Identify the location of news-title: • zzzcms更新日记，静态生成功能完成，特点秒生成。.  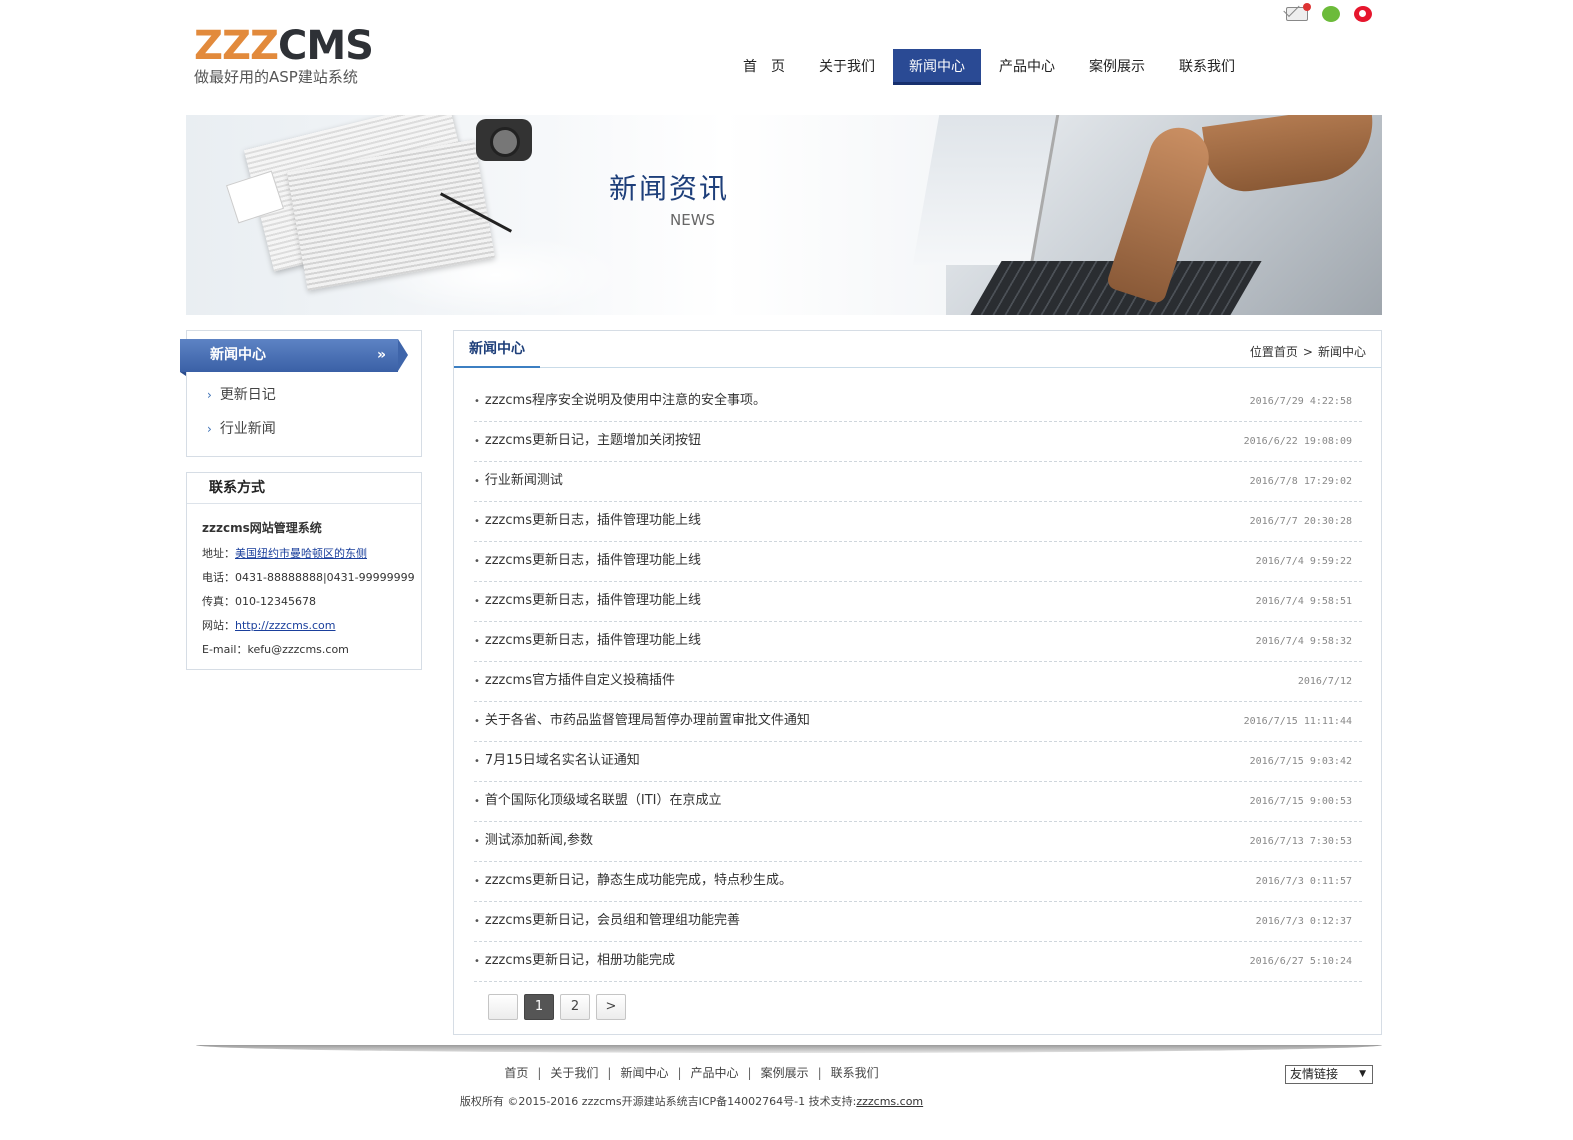
(633, 881).